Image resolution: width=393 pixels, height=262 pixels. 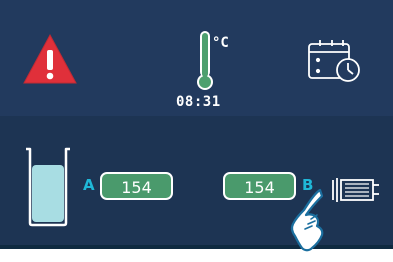 I want to click on beaker-icon, so click(x=48, y=186).